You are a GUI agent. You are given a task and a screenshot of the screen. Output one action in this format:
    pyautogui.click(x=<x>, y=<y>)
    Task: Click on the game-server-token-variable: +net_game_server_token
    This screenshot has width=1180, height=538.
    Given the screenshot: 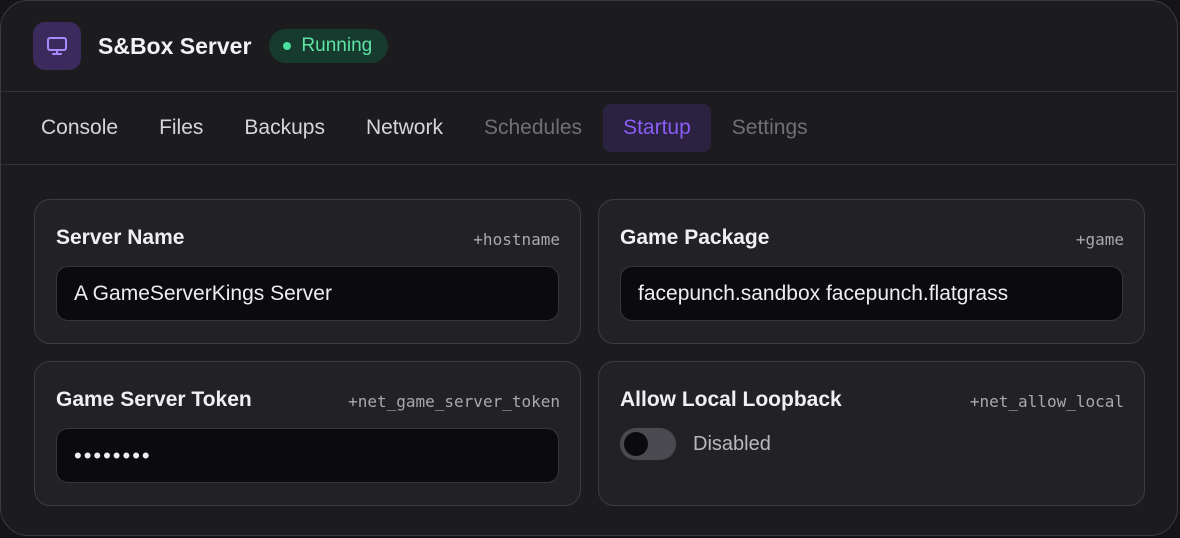 What is the action you would take?
    pyautogui.click(x=454, y=401)
    